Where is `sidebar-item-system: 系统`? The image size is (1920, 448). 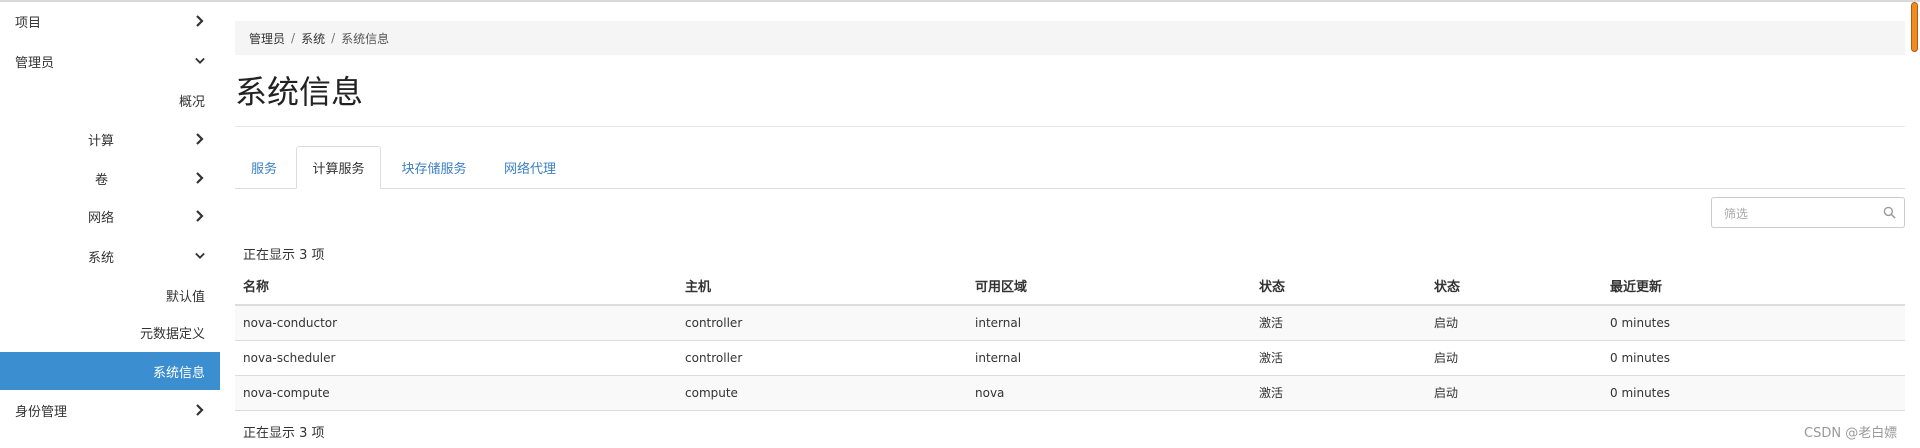 sidebar-item-system: 系统 is located at coordinates (110, 256).